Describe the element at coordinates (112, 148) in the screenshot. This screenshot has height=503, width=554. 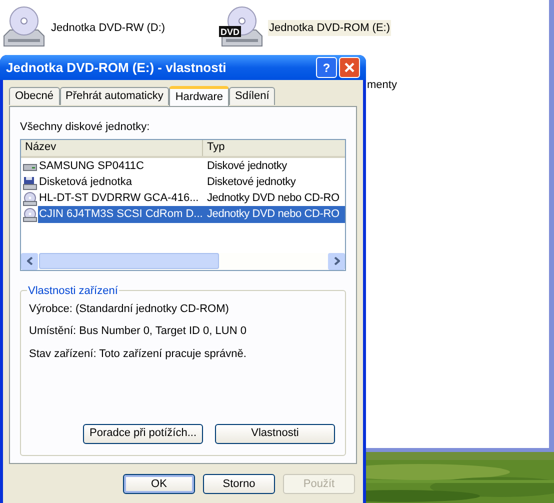
I see `column-header: Název` at that location.